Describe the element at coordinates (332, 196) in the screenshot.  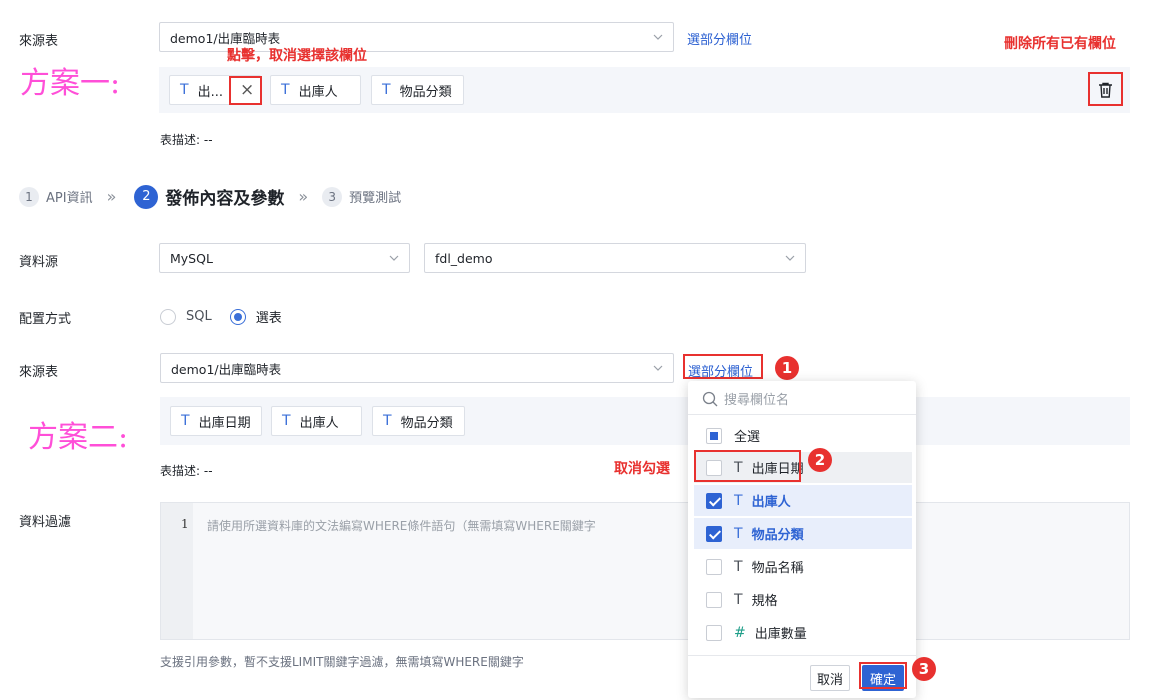
I see `step-number: 3` at that location.